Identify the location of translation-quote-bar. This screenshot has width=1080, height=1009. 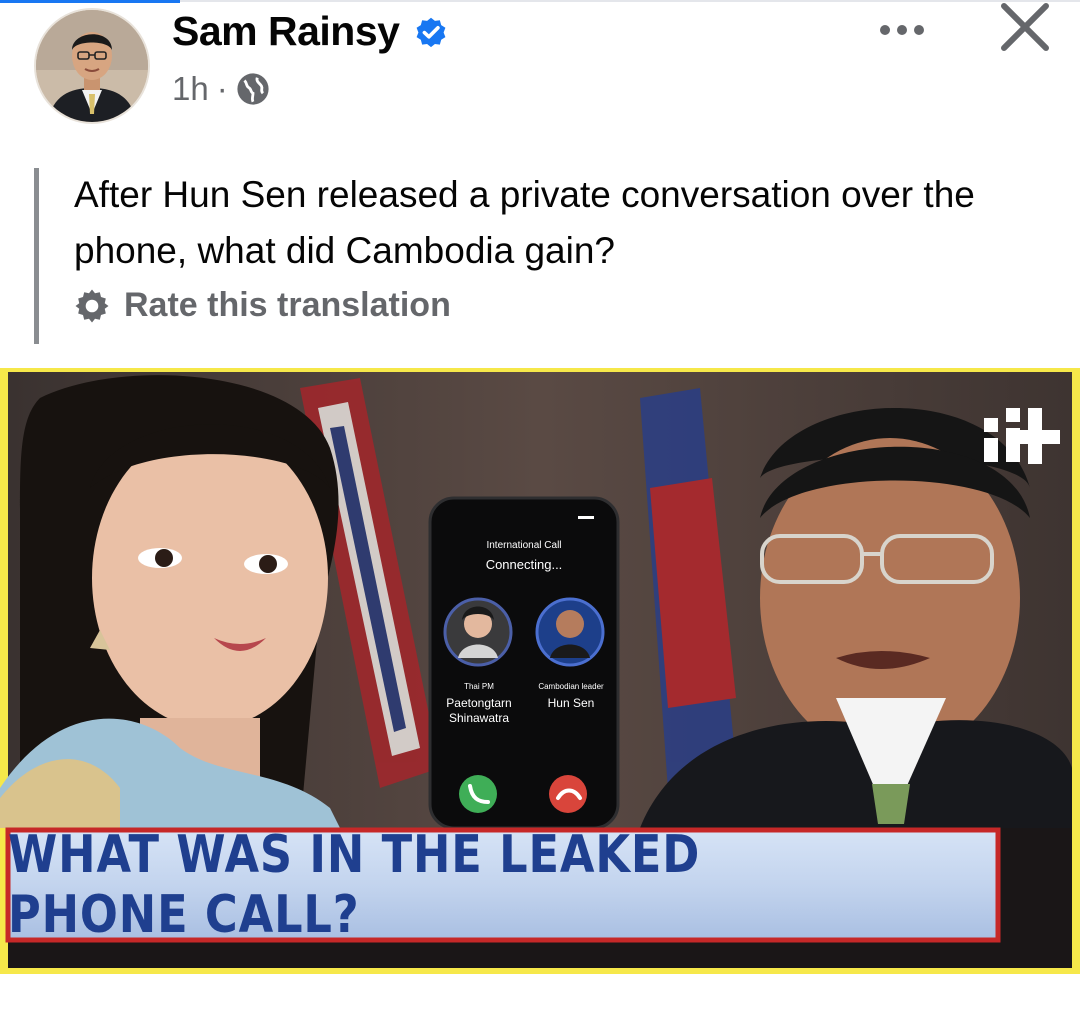
(36, 256).